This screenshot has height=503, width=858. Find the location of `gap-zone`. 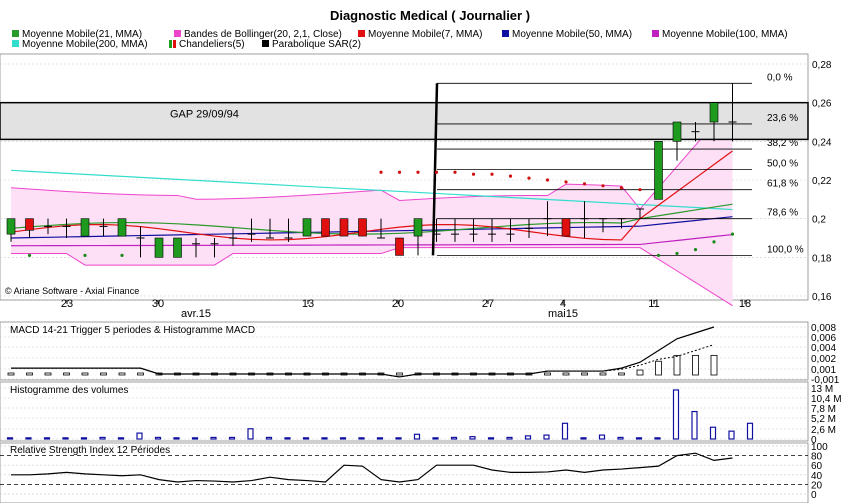

gap-zone is located at coordinates (404, 121).